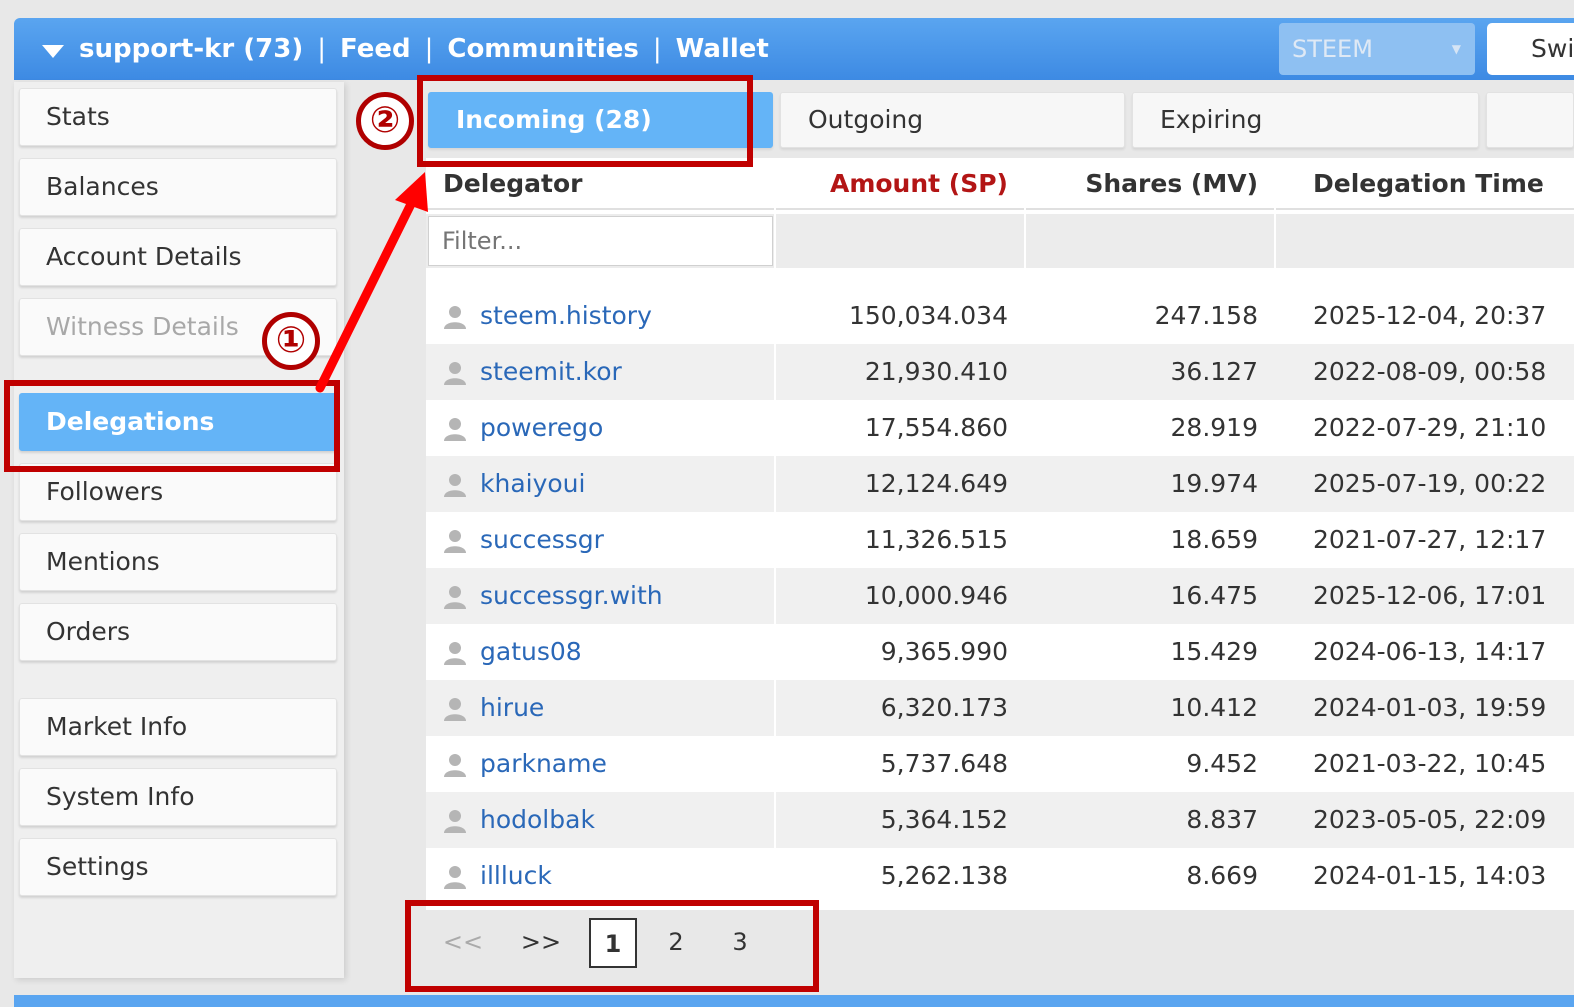 This screenshot has width=1574, height=1007. What do you see at coordinates (1430, 707) in the screenshot?
I see `time-cell: 2024-01-03, 19:59` at bounding box center [1430, 707].